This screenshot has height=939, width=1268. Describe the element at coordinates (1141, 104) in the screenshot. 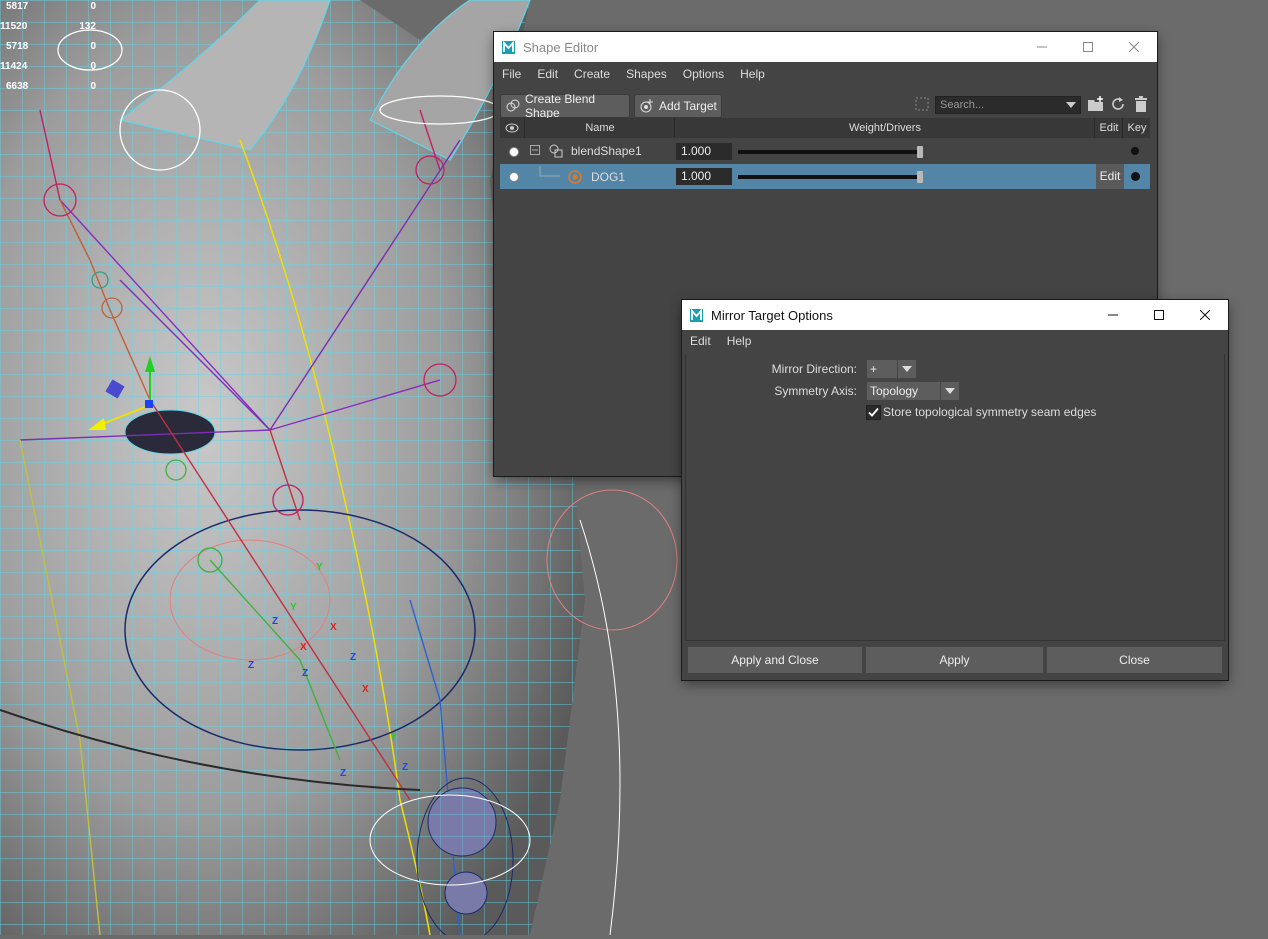

I see `delete-icon` at that location.